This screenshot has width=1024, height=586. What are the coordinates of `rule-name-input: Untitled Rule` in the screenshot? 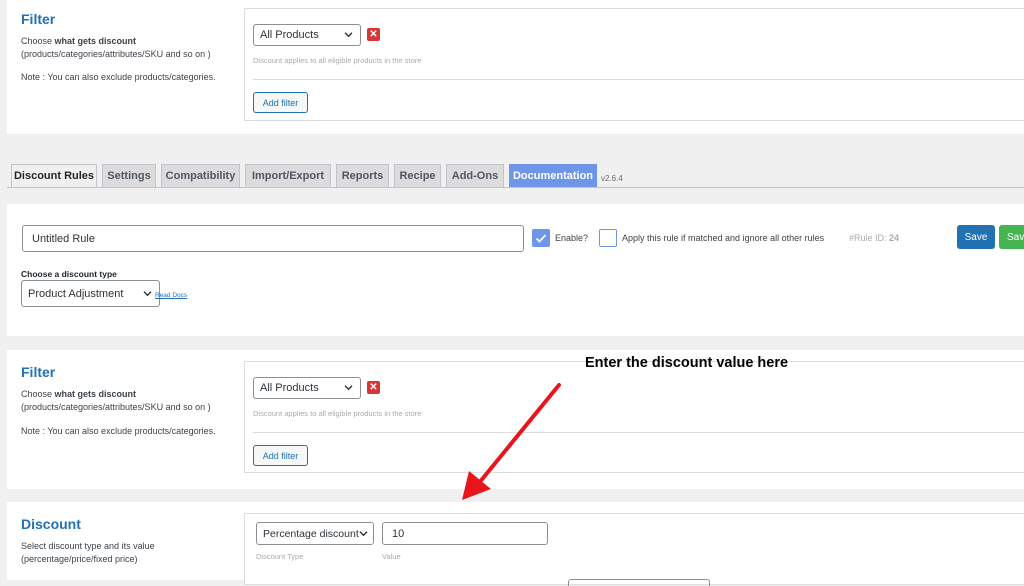 It's located at (273, 238).